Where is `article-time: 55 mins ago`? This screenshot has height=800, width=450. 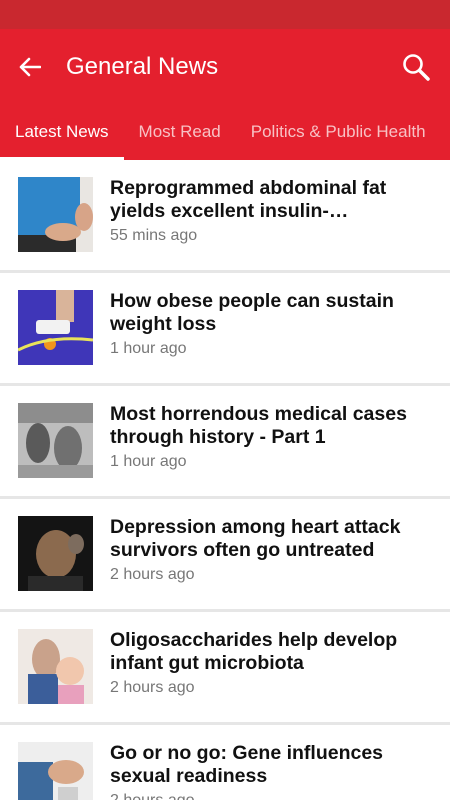 article-time: 55 mins ago is located at coordinates (154, 235).